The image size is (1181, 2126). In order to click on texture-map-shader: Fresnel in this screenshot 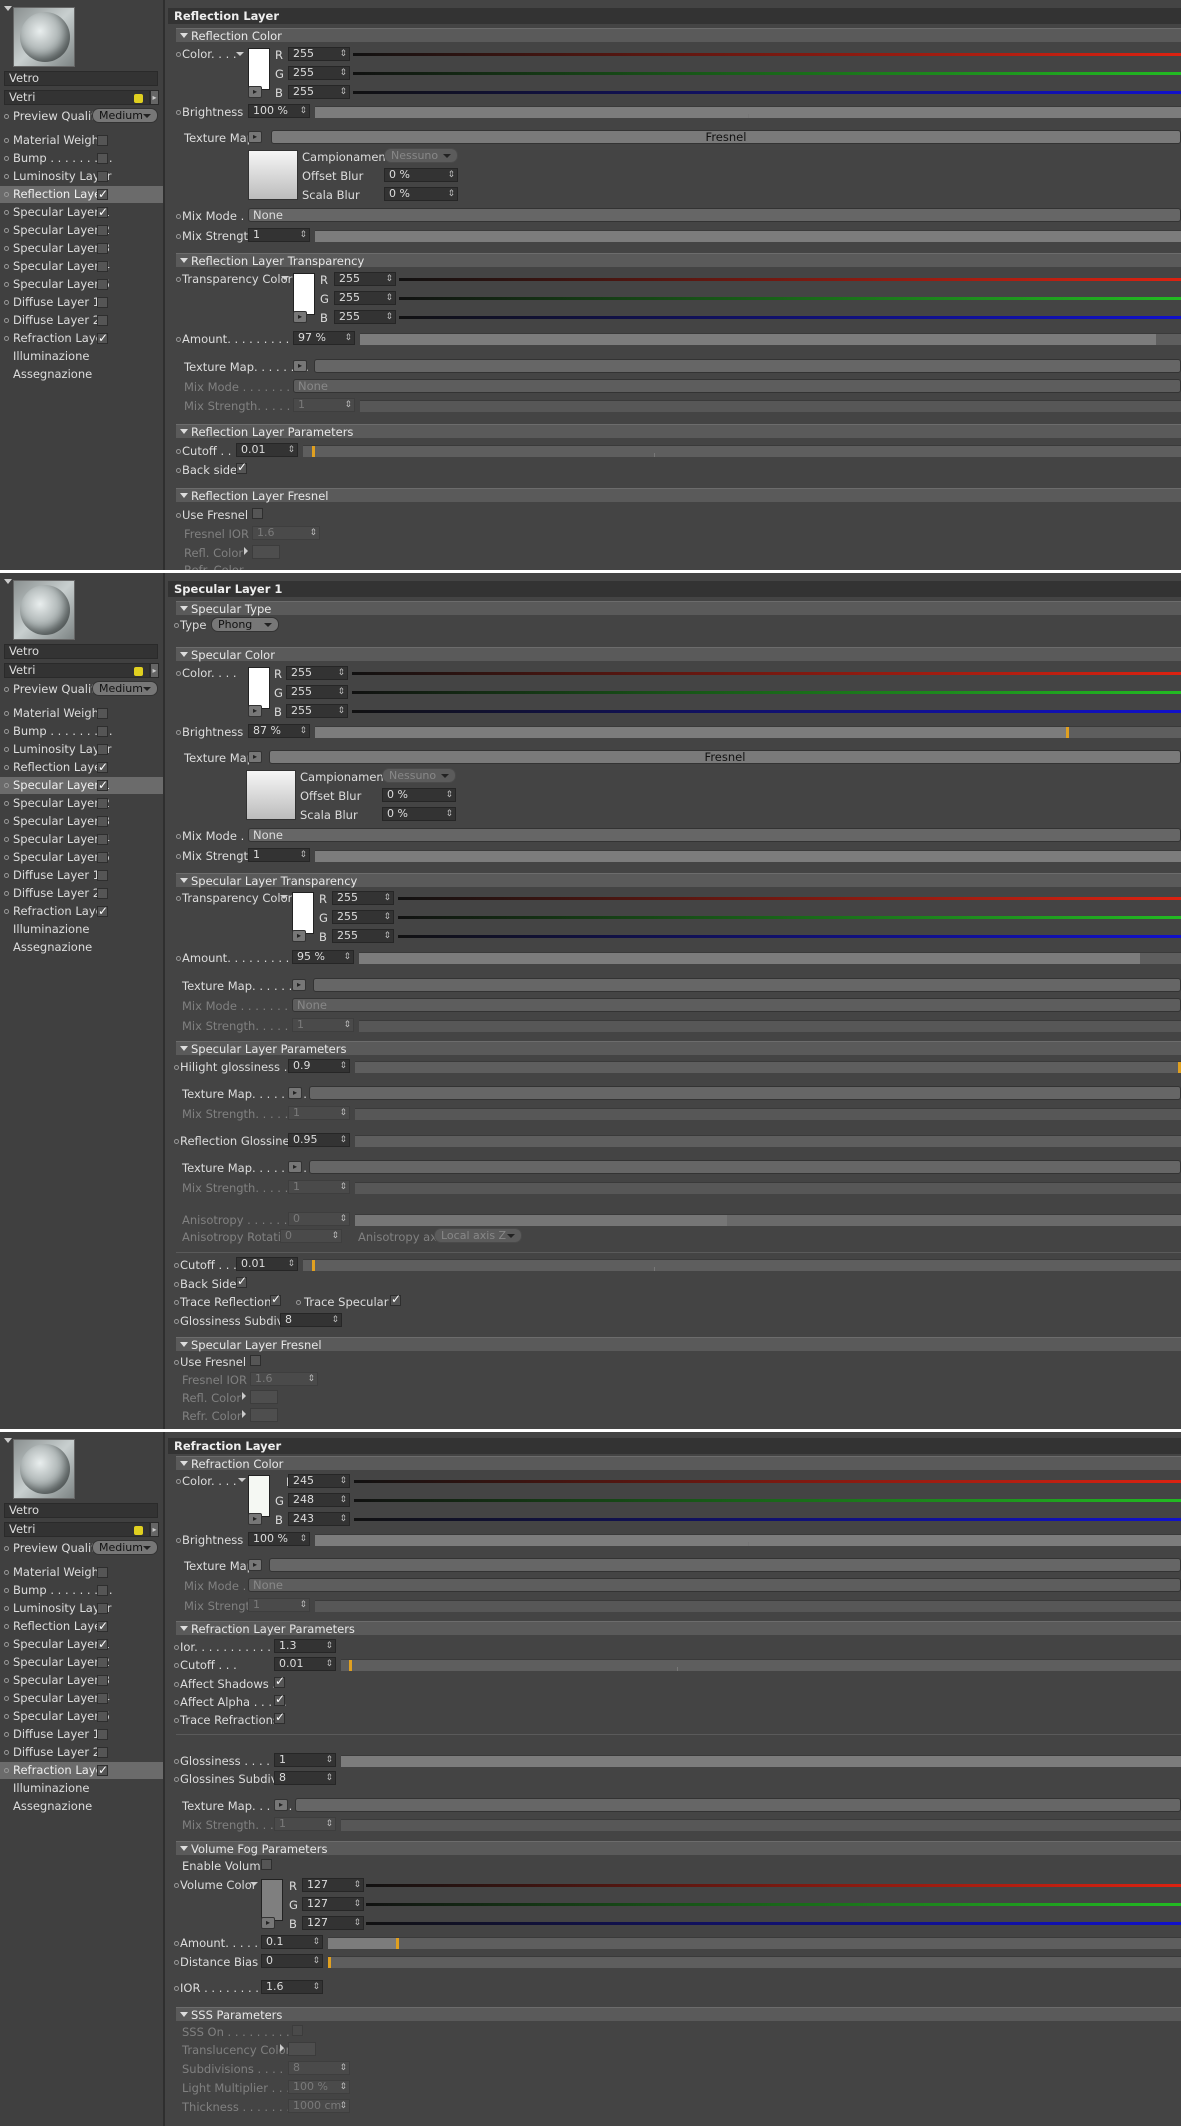, I will do `click(726, 137)`.